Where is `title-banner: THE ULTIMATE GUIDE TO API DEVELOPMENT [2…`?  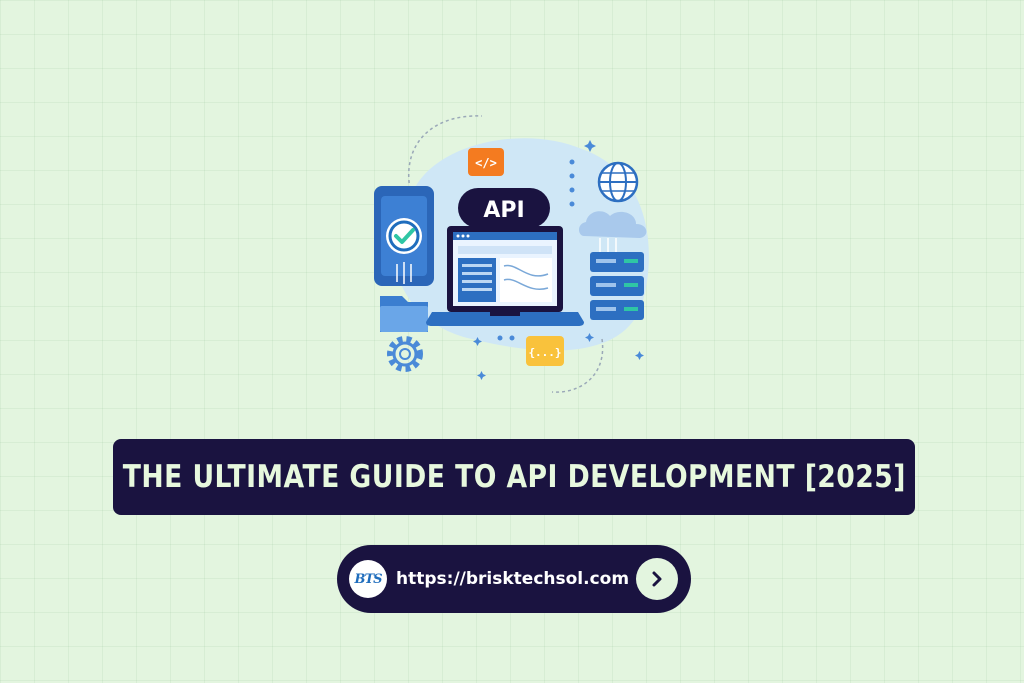
title-banner: THE ULTIMATE GUIDE TO API DEVELOPMENT [2… is located at coordinates (514, 477).